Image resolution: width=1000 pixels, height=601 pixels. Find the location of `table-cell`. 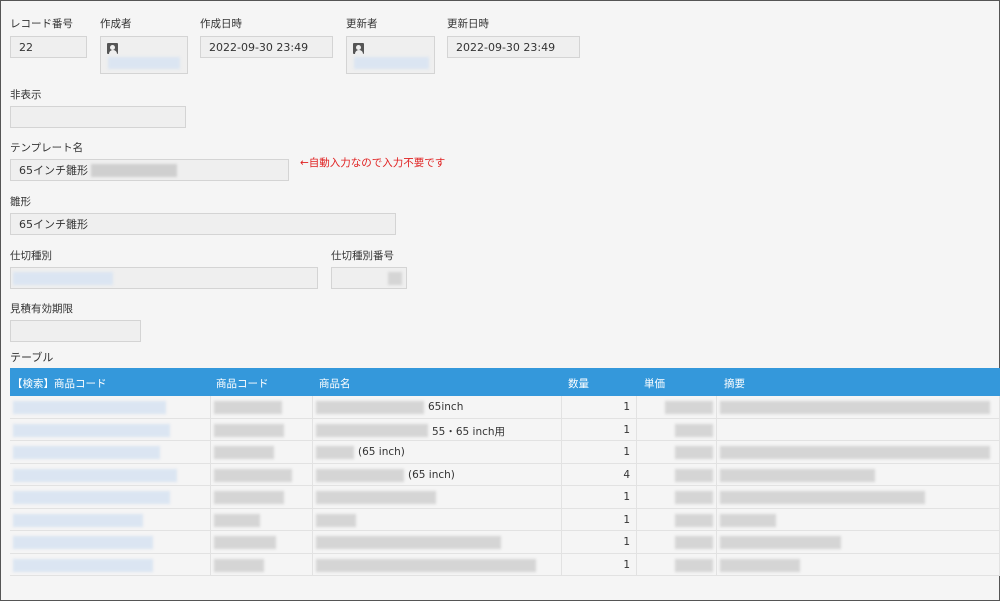

table-cell is located at coordinates (858, 429).